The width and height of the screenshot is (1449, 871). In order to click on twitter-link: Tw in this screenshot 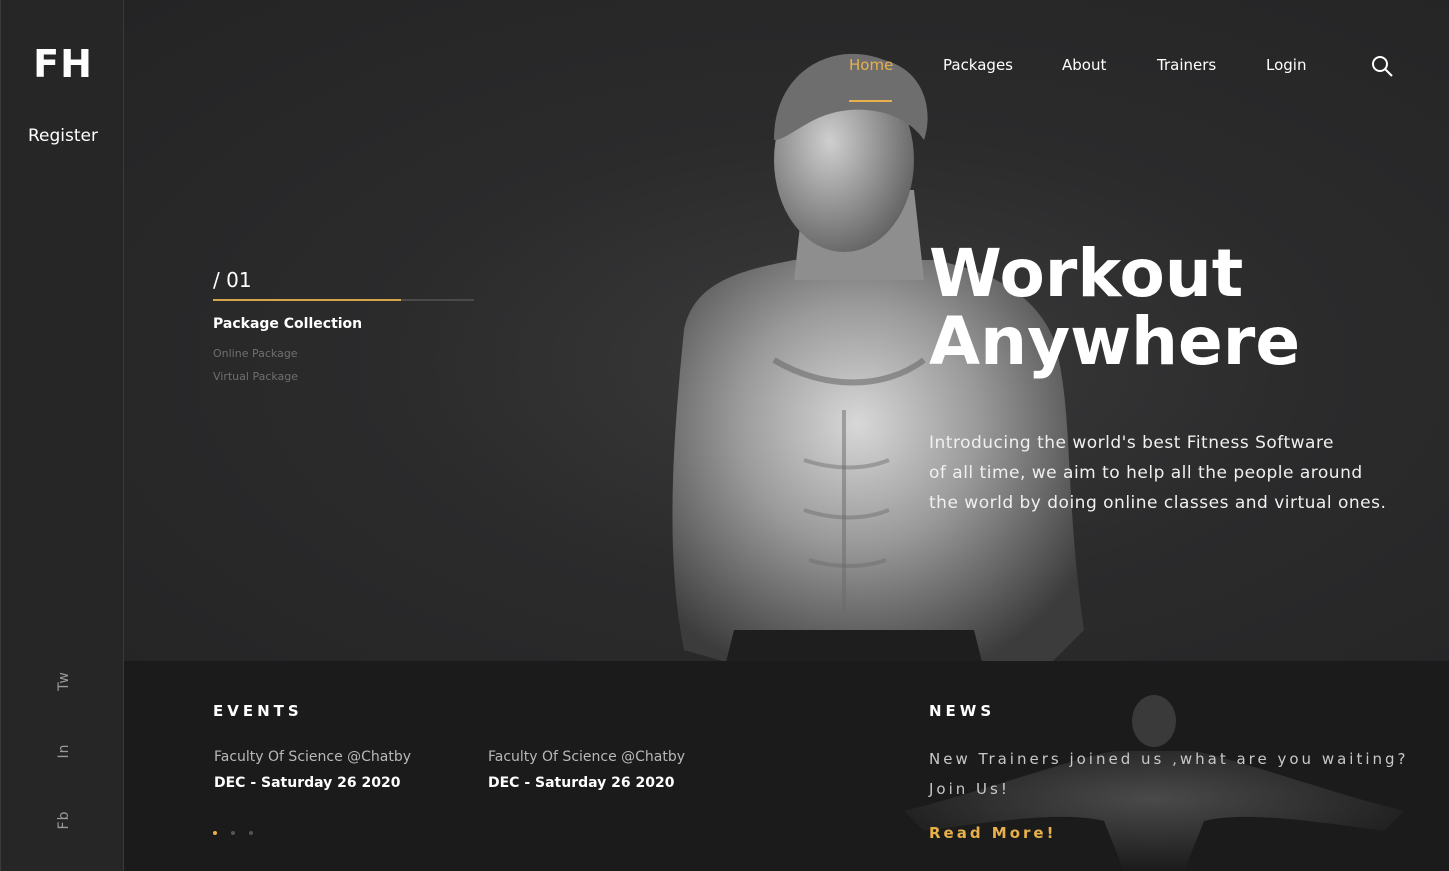, I will do `click(64, 681)`.